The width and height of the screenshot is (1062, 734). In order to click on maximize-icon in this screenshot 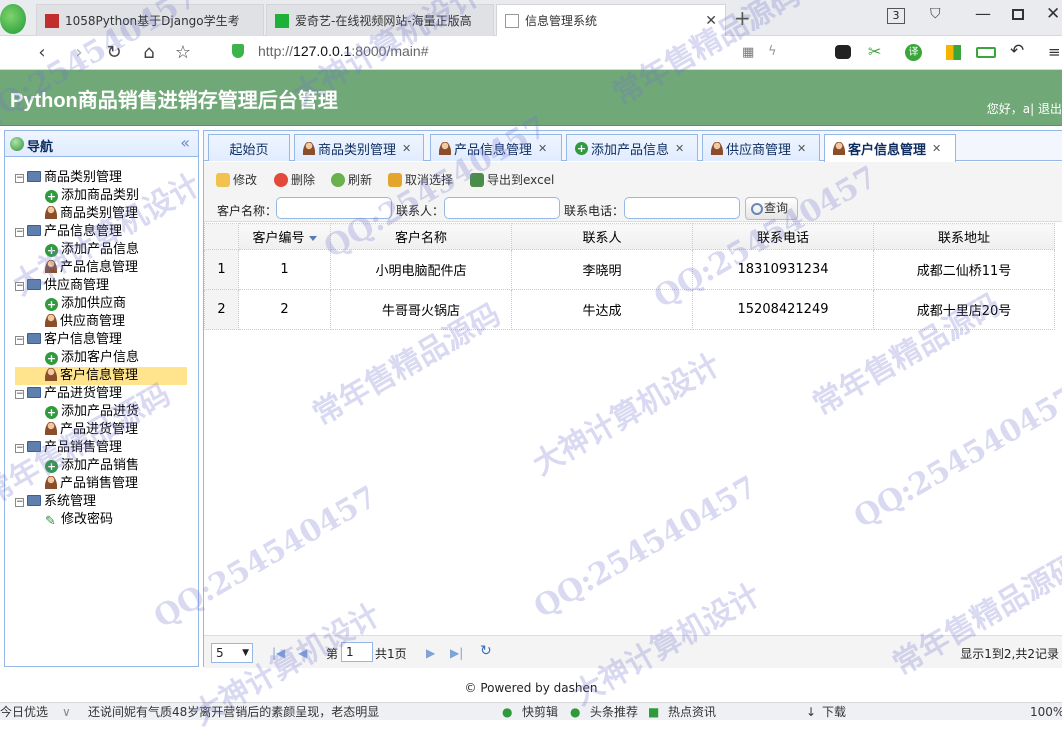, I will do `click(1018, 14)`.